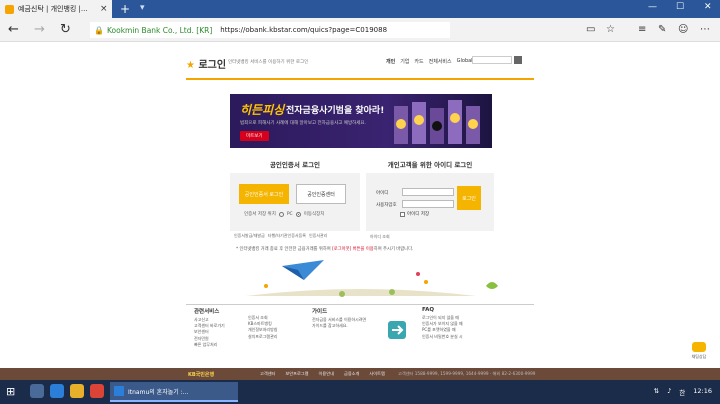  Describe the element at coordinates (201, 374) in the screenshot. I see `footer-kb-logo: KB국민은행` at that location.